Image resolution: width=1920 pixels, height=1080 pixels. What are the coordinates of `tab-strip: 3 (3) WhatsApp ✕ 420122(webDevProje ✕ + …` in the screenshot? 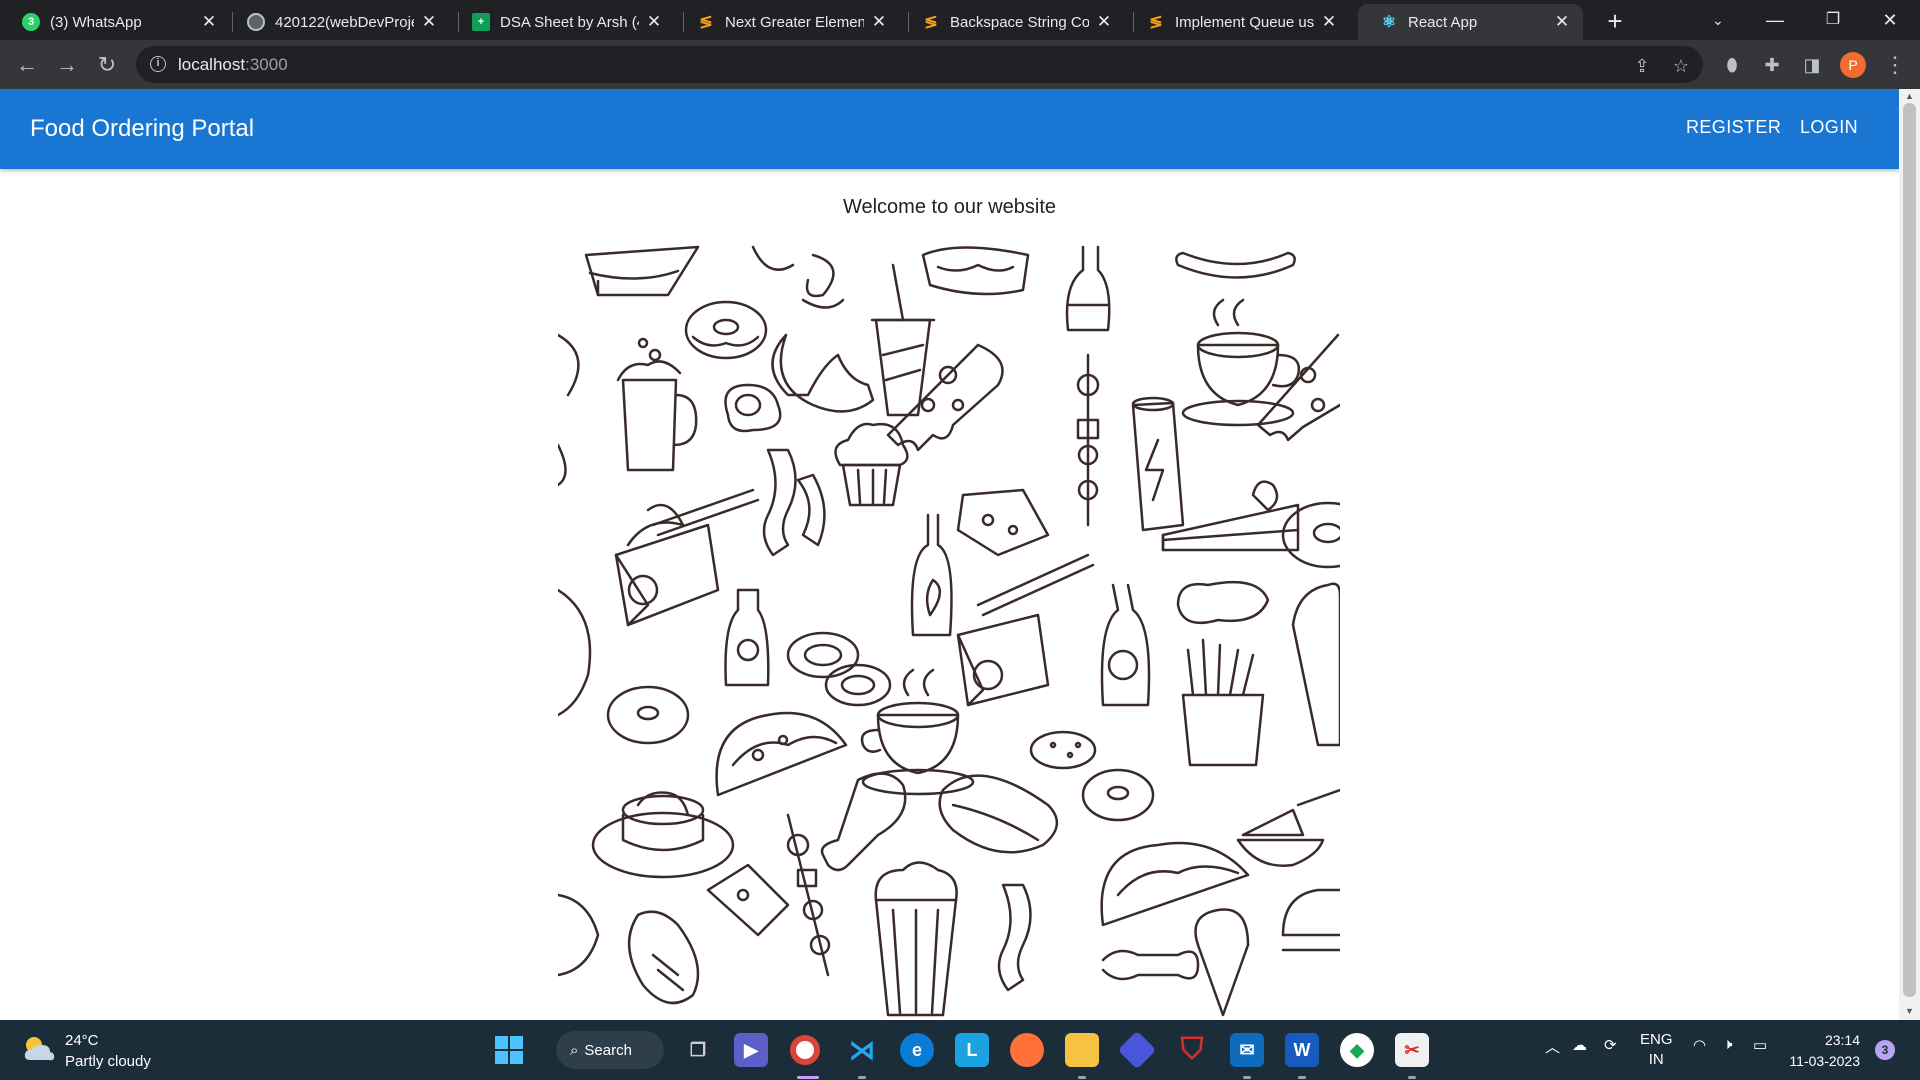 It's located at (960, 20).